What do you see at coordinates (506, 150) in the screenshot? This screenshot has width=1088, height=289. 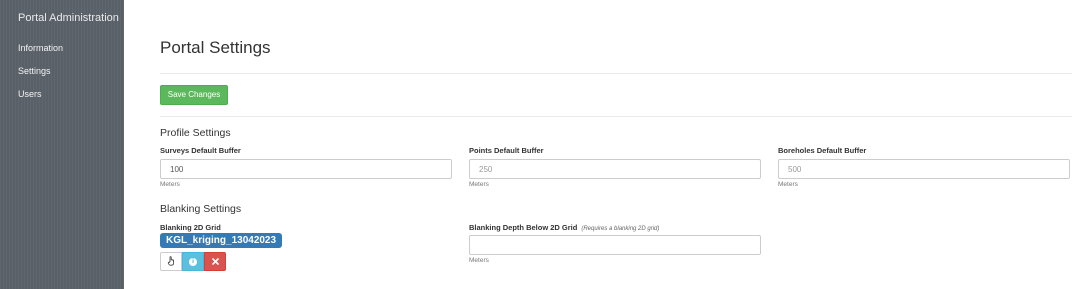 I see `points-buffer-label: Points Default Buffer` at bounding box center [506, 150].